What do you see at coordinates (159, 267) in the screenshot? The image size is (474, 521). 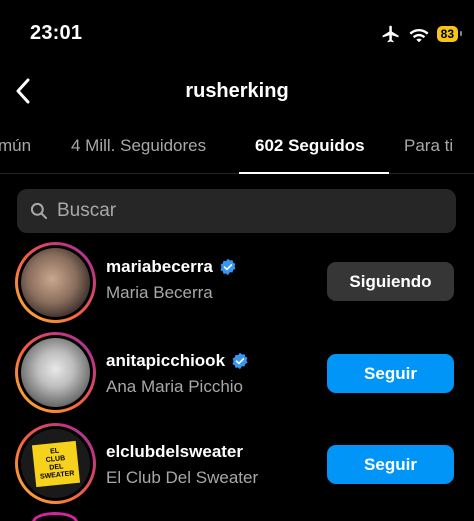 I see `username: mariabecerra` at bounding box center [159, 267].